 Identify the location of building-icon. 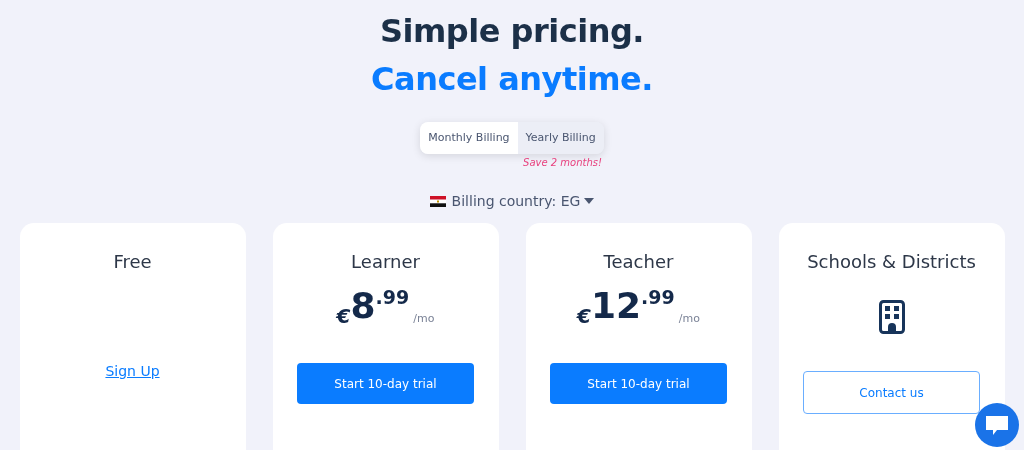
(891, 317).